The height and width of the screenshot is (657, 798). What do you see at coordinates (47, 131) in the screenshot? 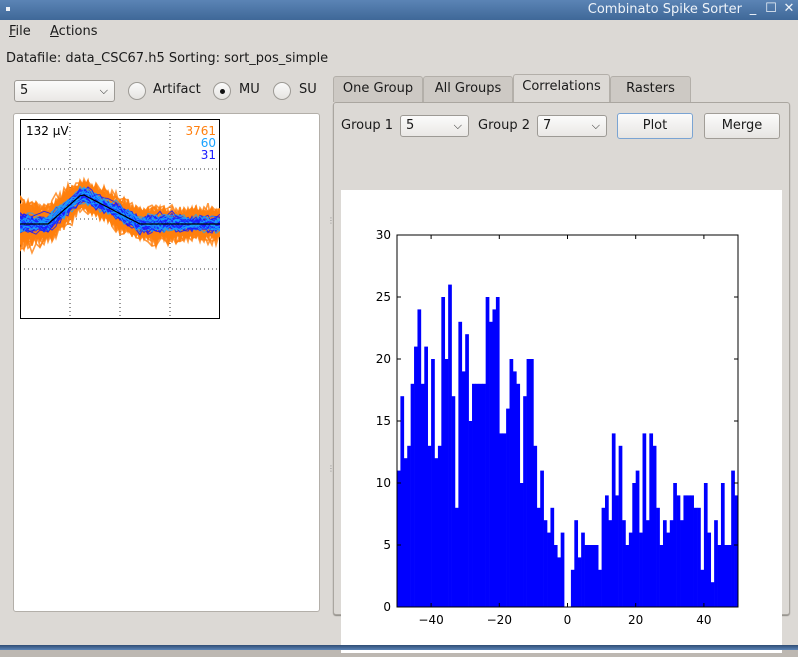
I see `amplitude-label: 132 µV` at bounding box center [47, 131].